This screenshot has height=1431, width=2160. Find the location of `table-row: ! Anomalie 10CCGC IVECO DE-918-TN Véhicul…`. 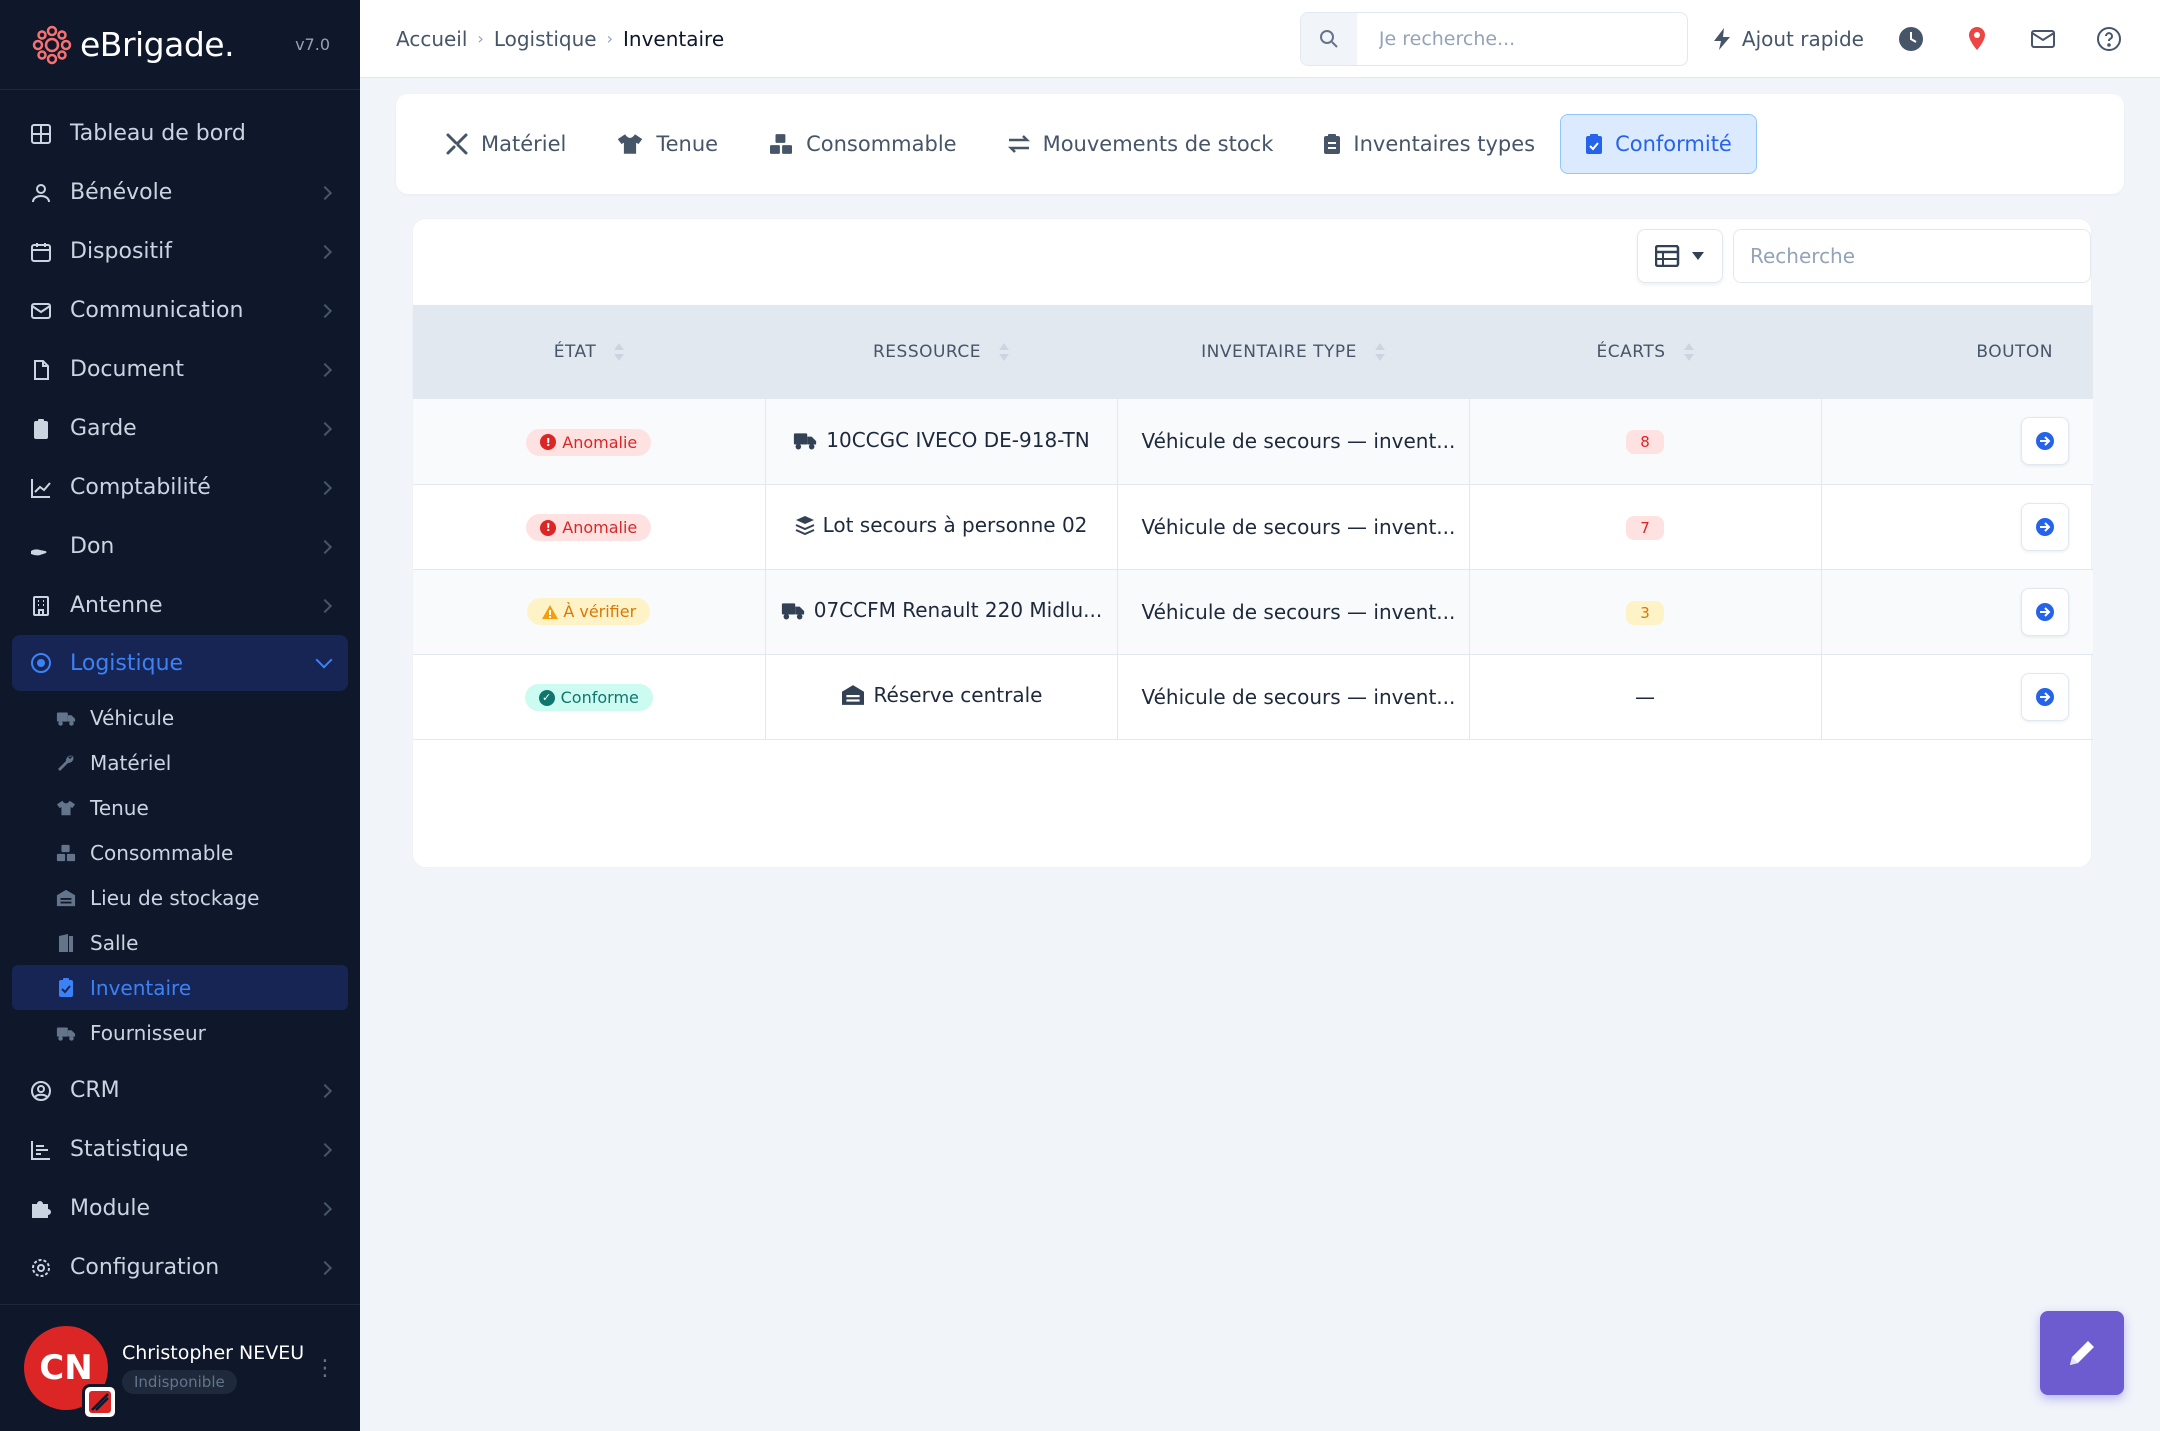

table-row: ! Anomalie 10CCGC IVECO DE-918-TN Véhicul… is located at coordinates (1253, 441).